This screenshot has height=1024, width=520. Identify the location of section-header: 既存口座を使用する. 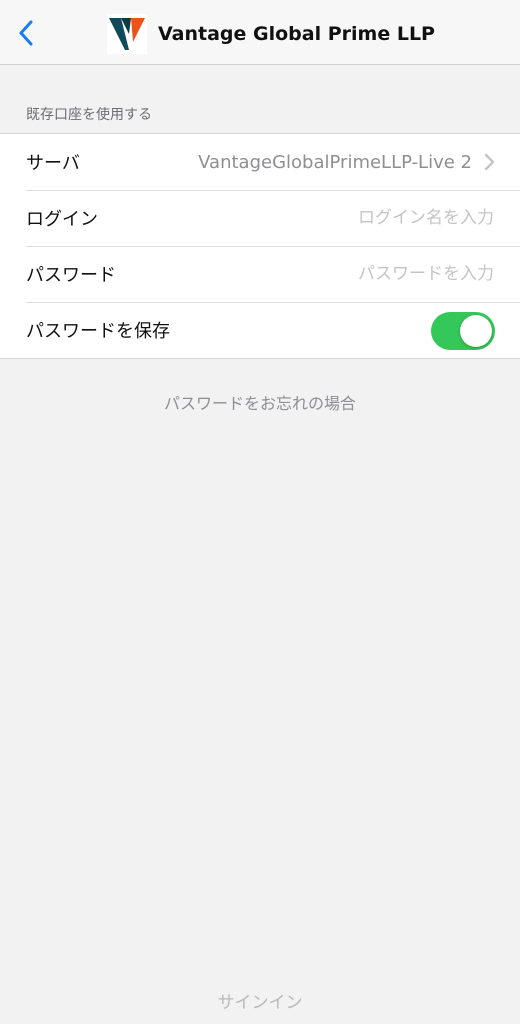
(89, 115).